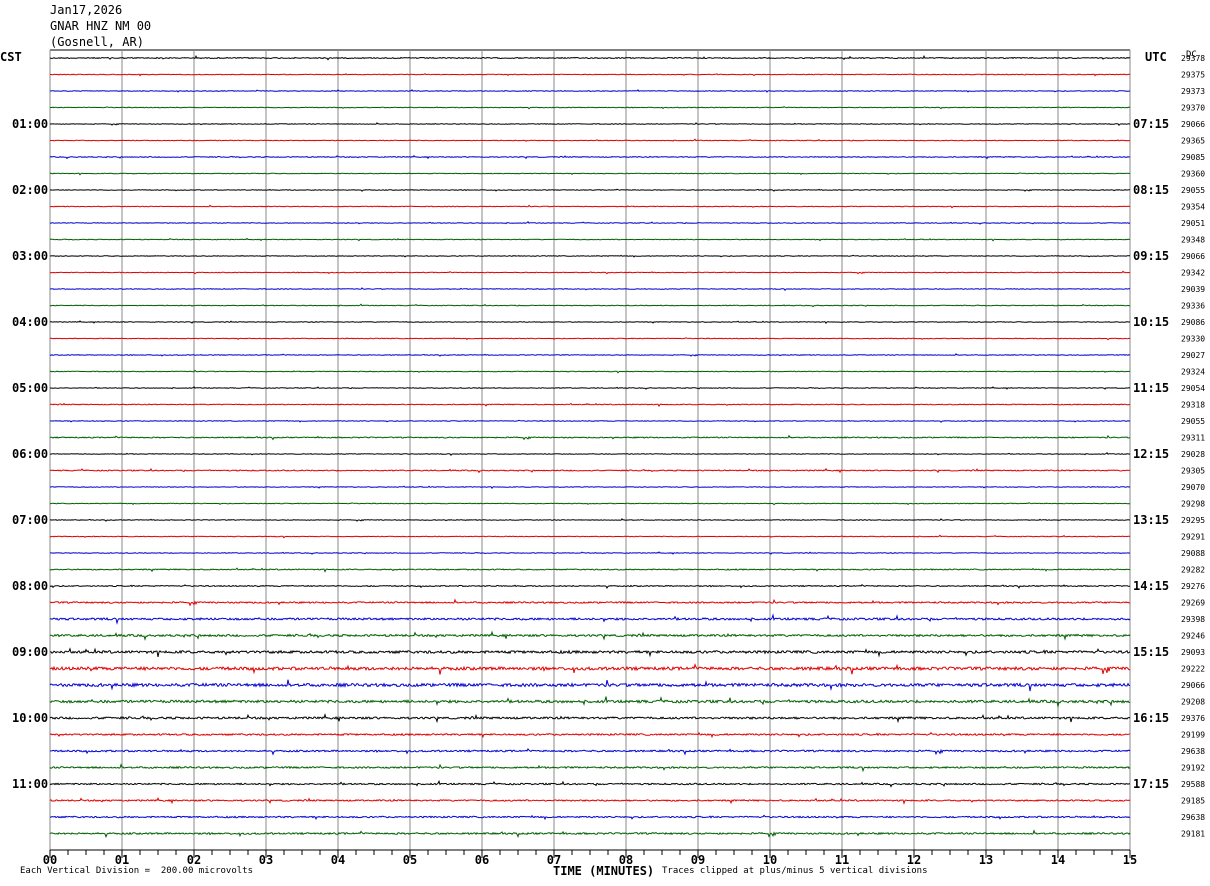 The image size is (1210, 886). I want to click on dc-offset-label: 29222, so click(1193, 669).